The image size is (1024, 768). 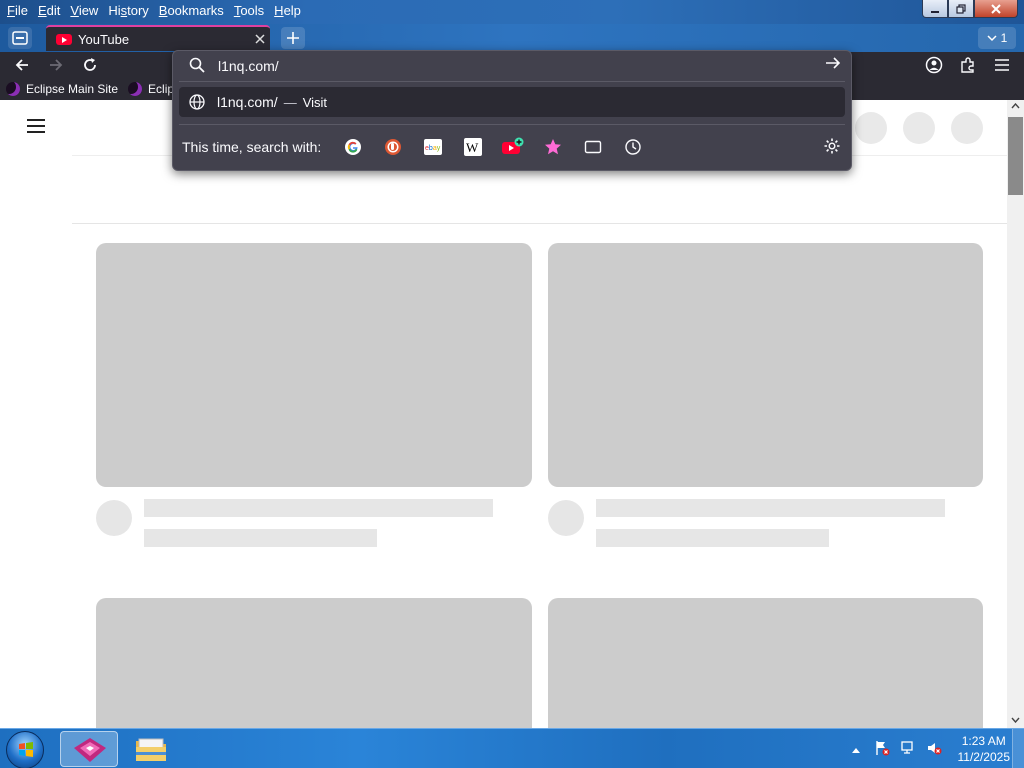 I want to click on app-menu-button, so click(x=1002, y=65).